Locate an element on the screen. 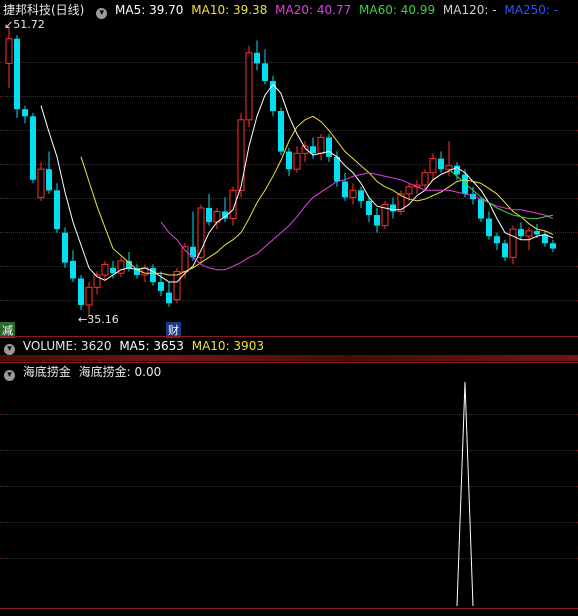 Image resolution: width=578 pixels, height=616 pixels. bottom-axis is located at coordinates (289, 608).